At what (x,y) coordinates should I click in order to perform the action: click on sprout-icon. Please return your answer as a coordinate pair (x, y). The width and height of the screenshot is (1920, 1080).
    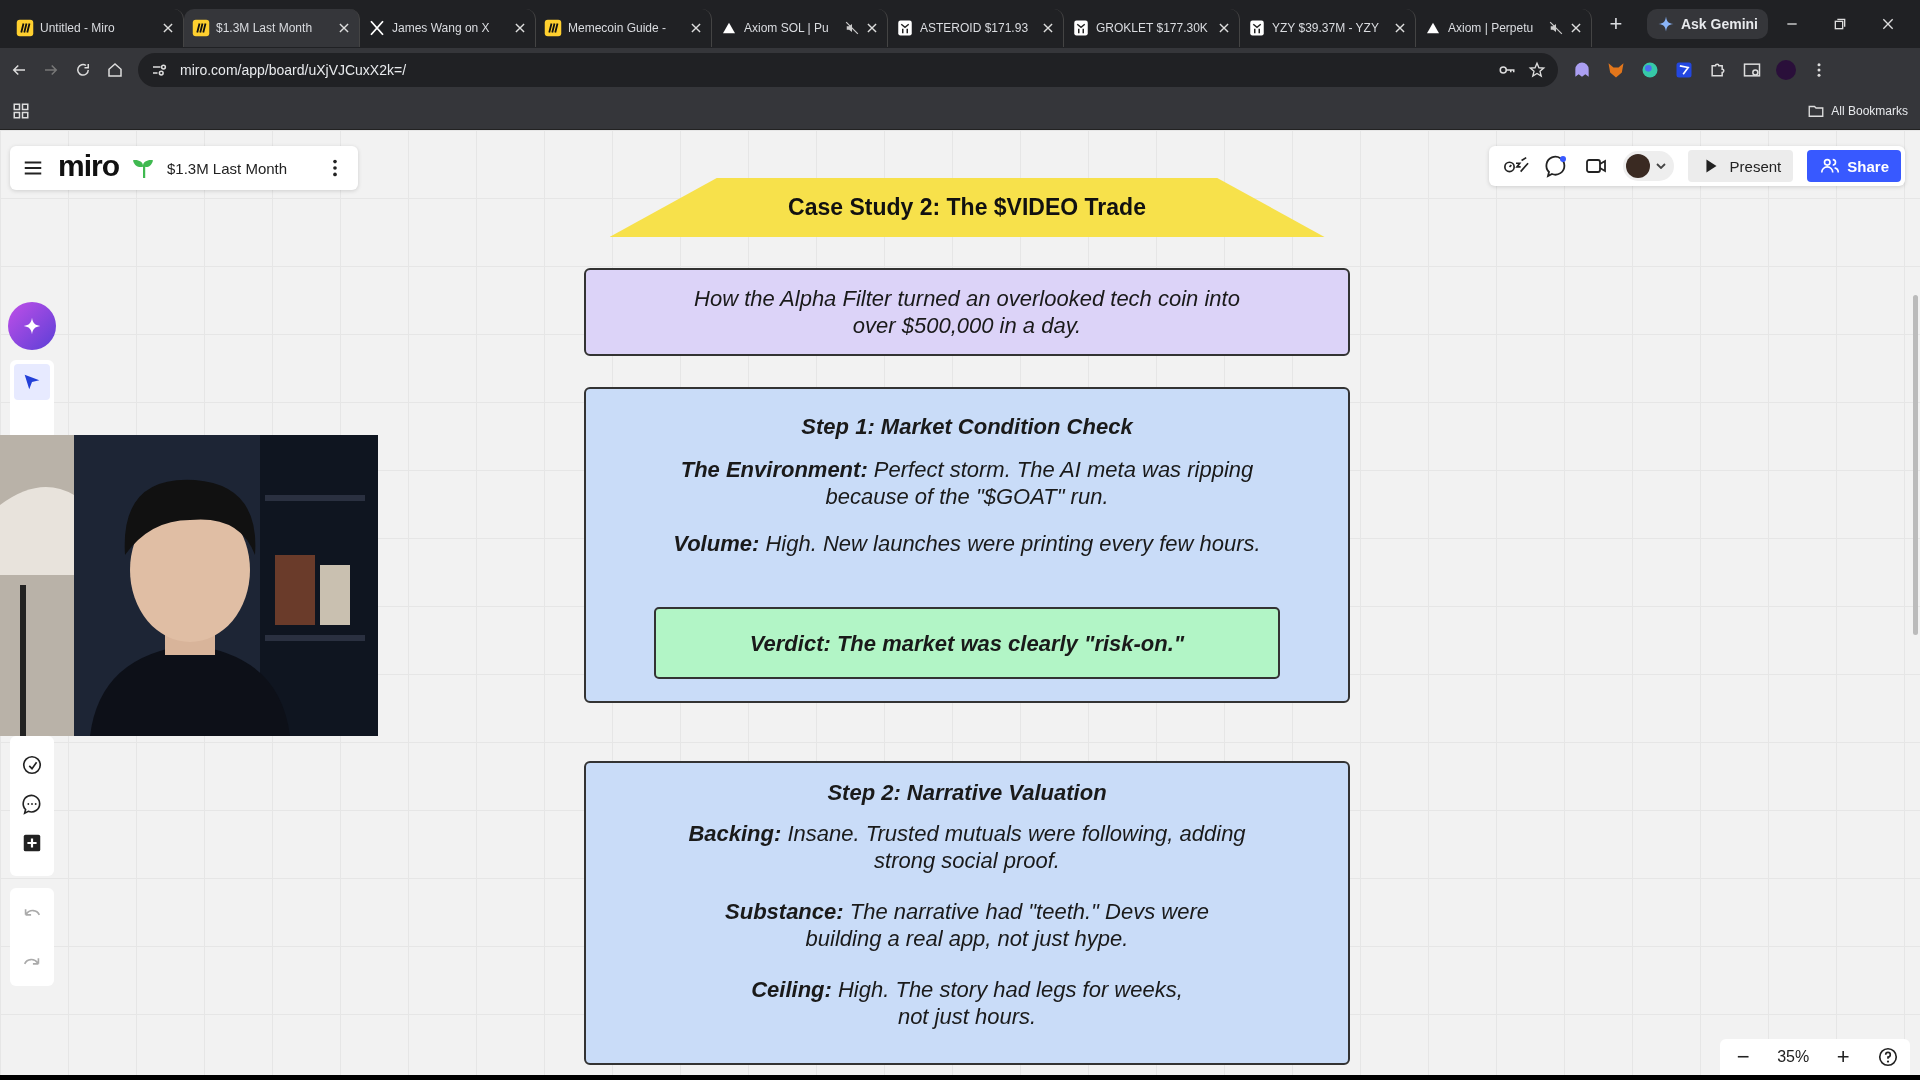
    Looking at the image, I should click on (143, 168).